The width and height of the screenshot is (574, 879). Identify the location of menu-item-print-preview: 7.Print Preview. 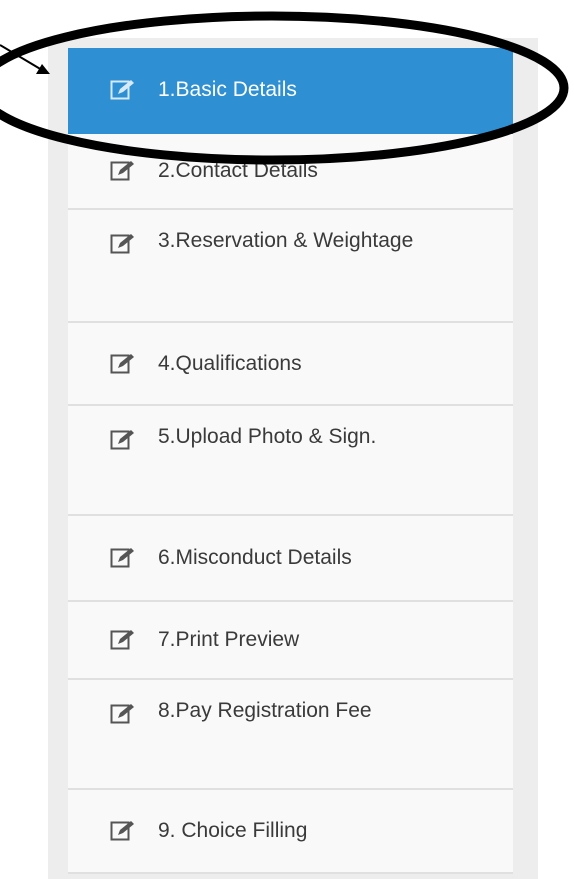
(290, 641).